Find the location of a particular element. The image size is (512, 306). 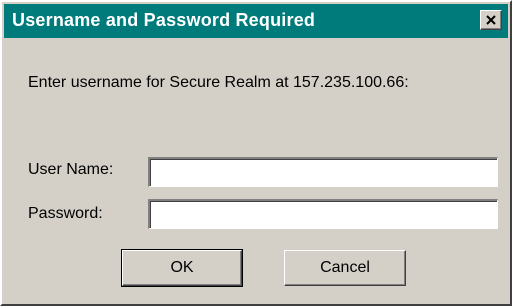

close-x-icon is located at coordinates (491, 20).